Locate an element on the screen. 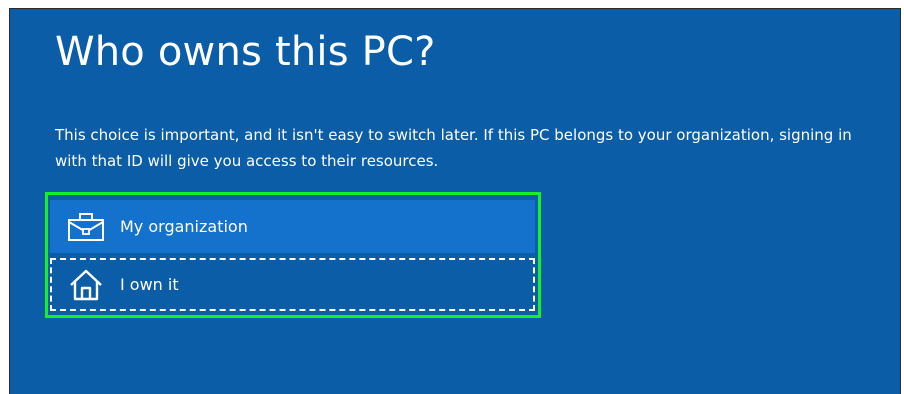 Image resolution: width=904 pixels, height=394 pixels. page-title: Who owns this PC? is located at coordinates (245, 52).